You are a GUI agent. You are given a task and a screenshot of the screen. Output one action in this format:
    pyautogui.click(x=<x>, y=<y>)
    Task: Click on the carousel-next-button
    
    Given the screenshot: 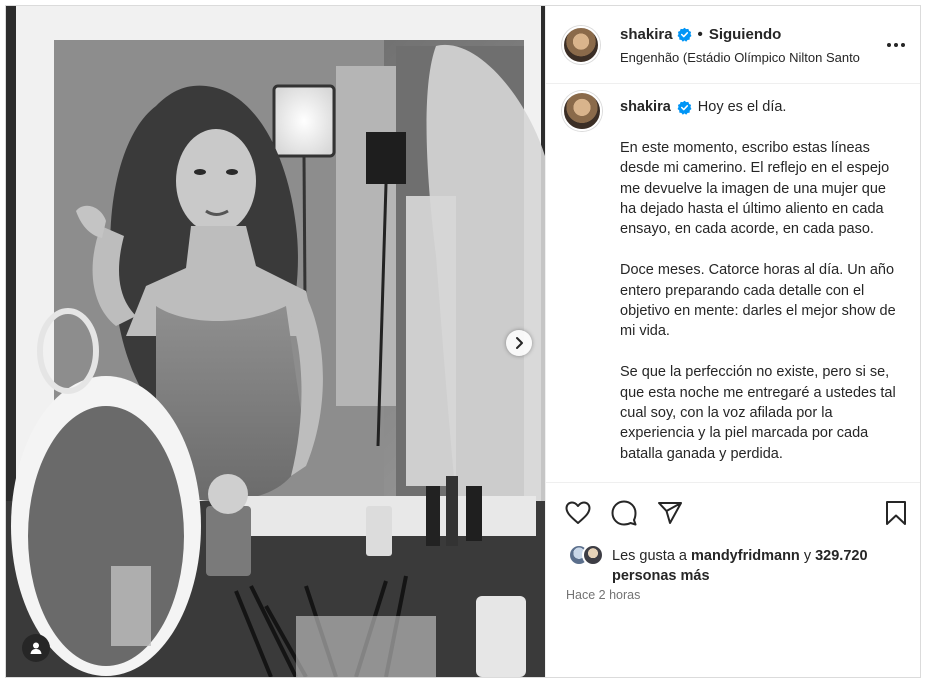 What is the action you would take?
    pyautogui.click(x=519, y=343)
    